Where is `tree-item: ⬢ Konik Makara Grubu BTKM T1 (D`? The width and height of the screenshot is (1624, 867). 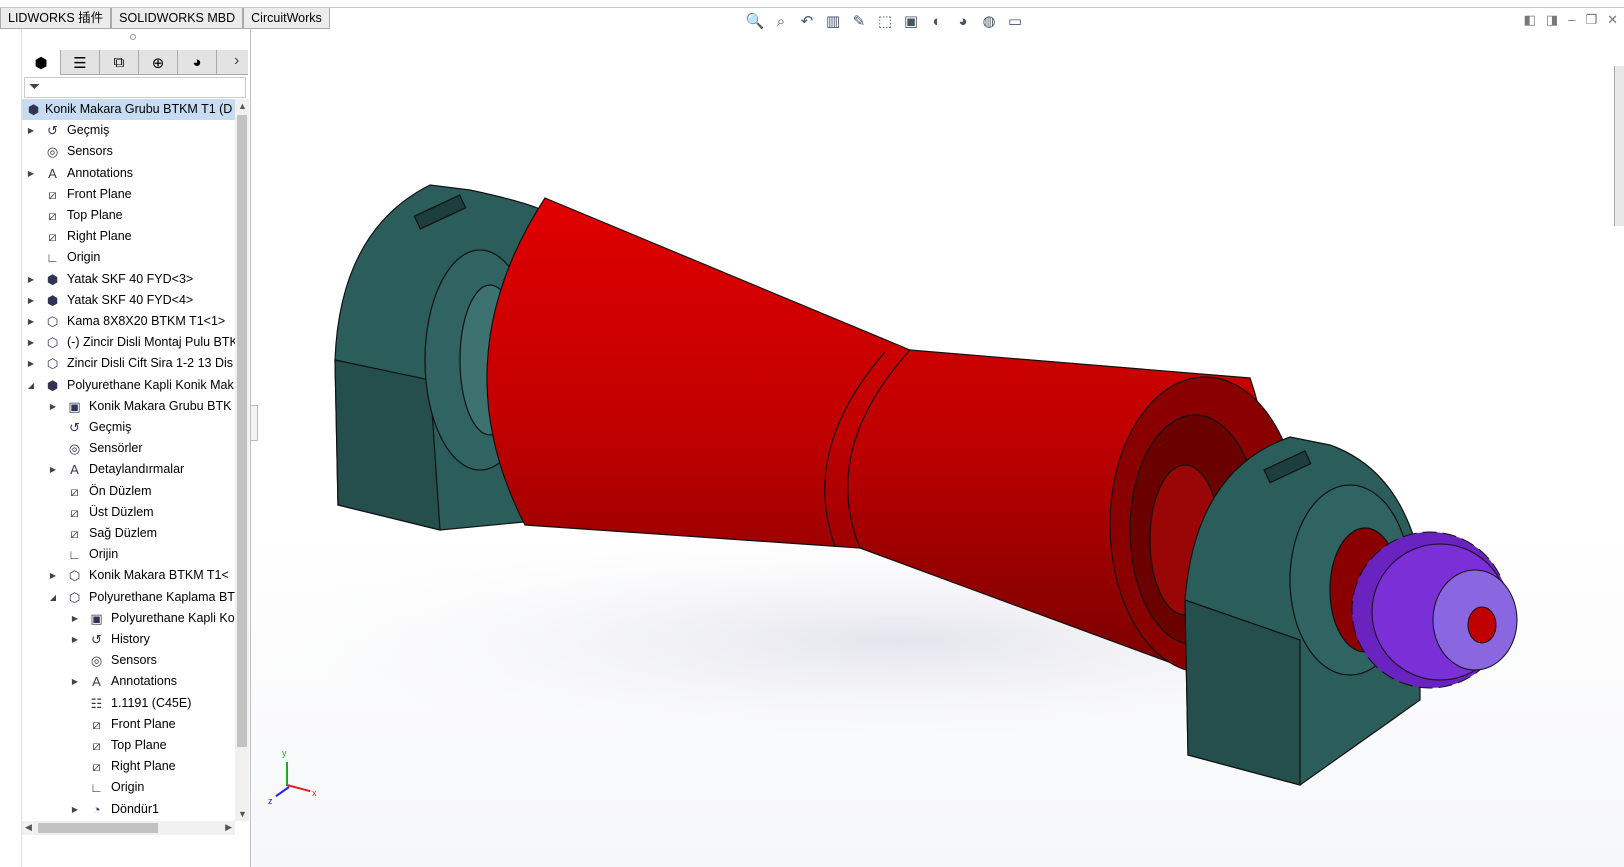
tree-item: ⬢ Konik Makara Grubu BTKM T1 (D is located at coordinates (128, 109).